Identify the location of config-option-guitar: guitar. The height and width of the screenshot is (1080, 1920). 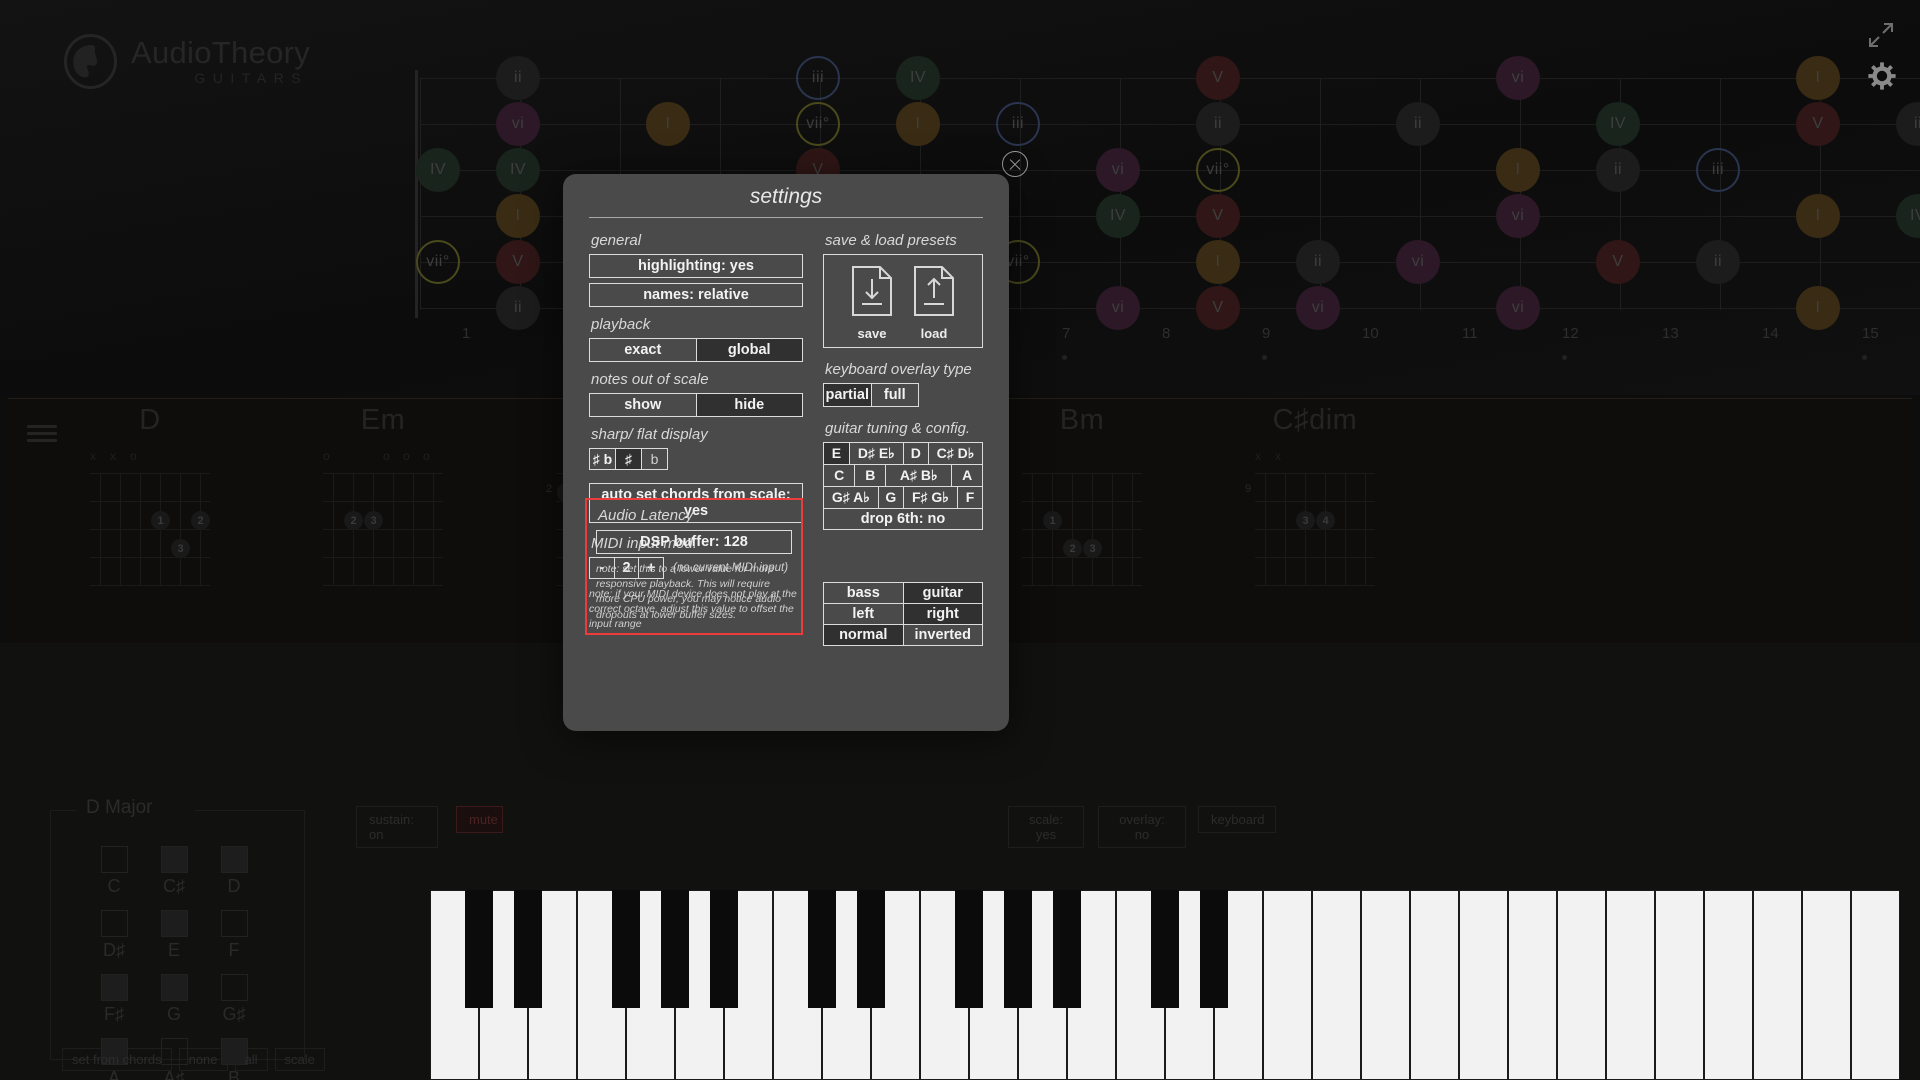
(942, 593).